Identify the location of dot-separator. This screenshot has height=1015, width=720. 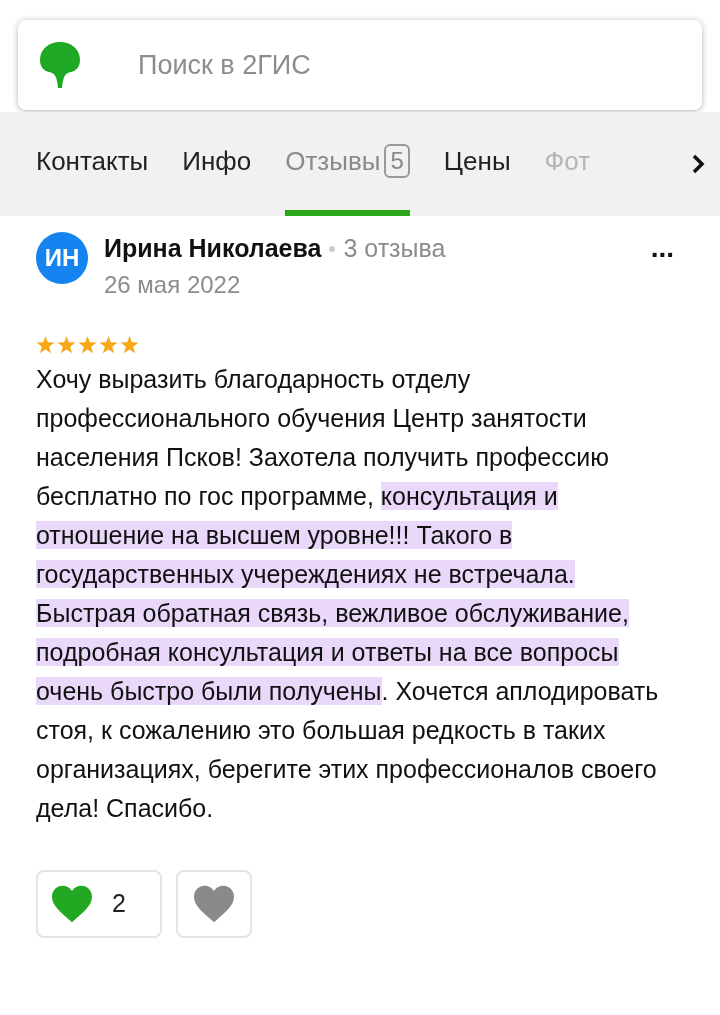
(332, 248).